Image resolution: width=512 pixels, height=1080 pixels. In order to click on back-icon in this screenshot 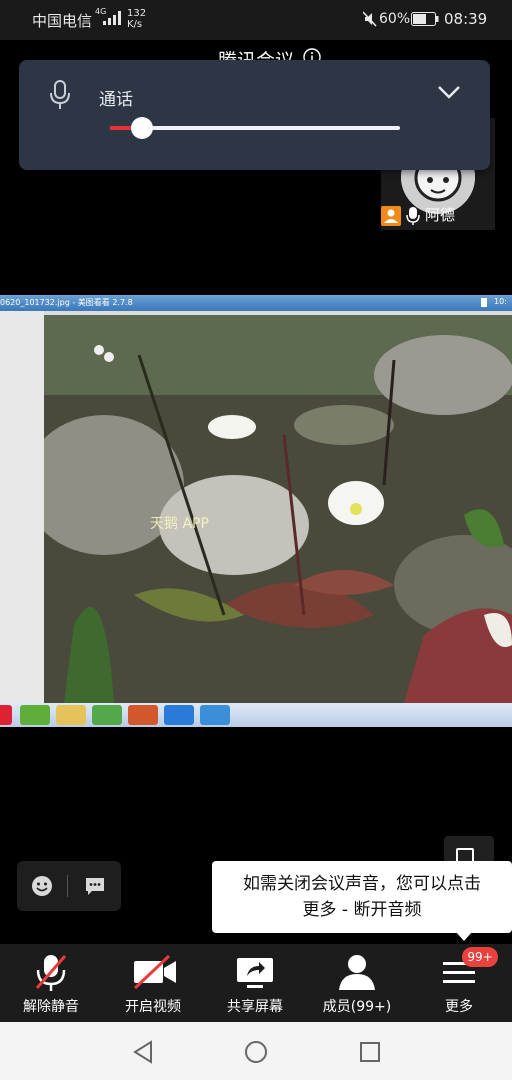, I will do `click(143, 1052)`.